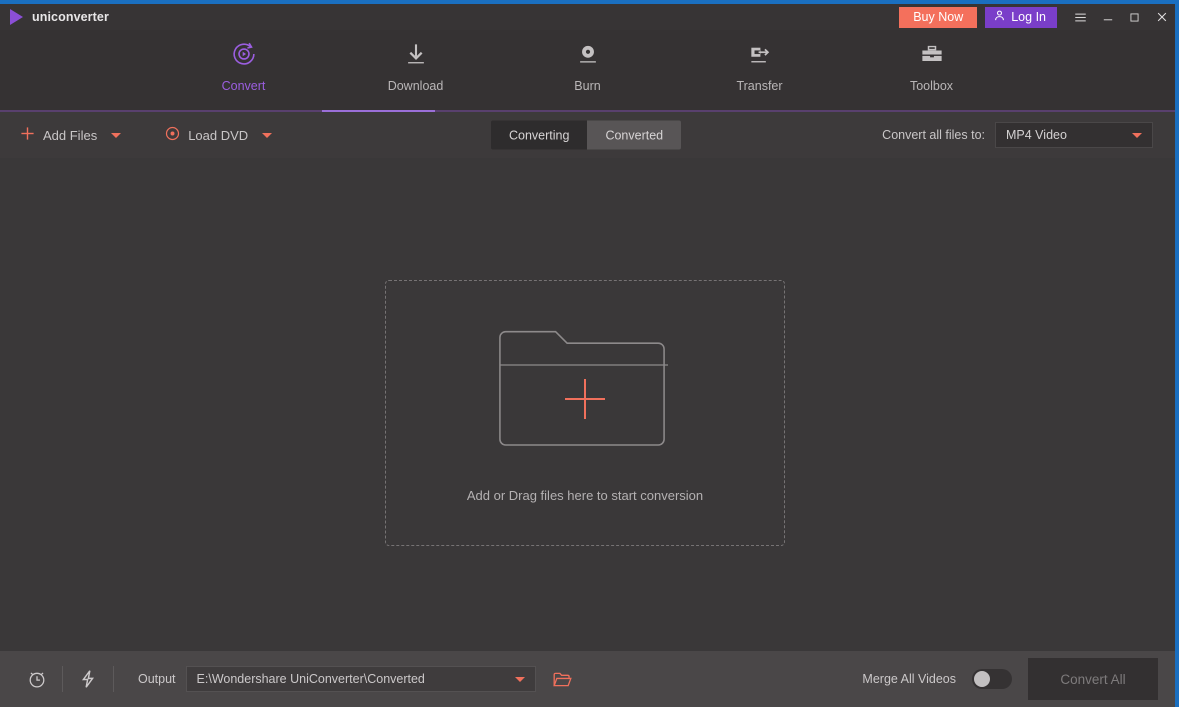 Image resolution: width=1179 pixels, height=707 pixels. I want to click on output-chevron-down-icon, so click(519, 679).